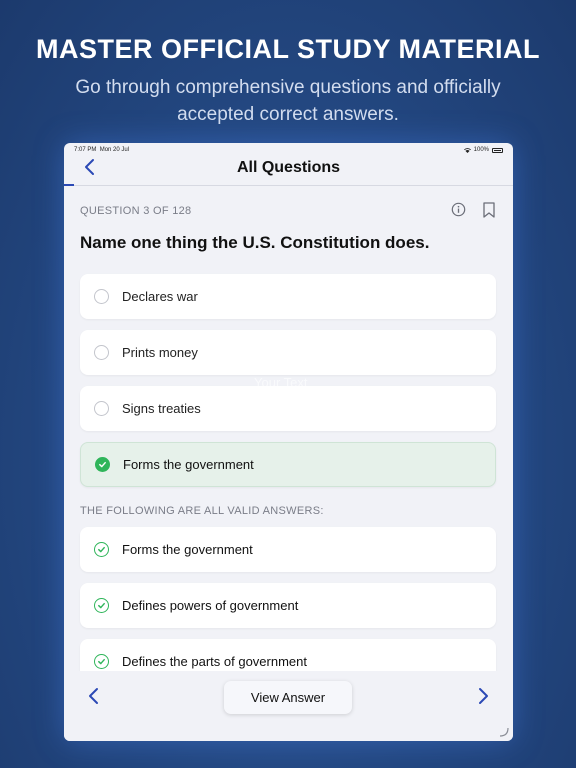  What do you see at coordinates (85, 150) in the screenshot?
I see `status-time: 7:07 PM` at bounding box center [85, 150].